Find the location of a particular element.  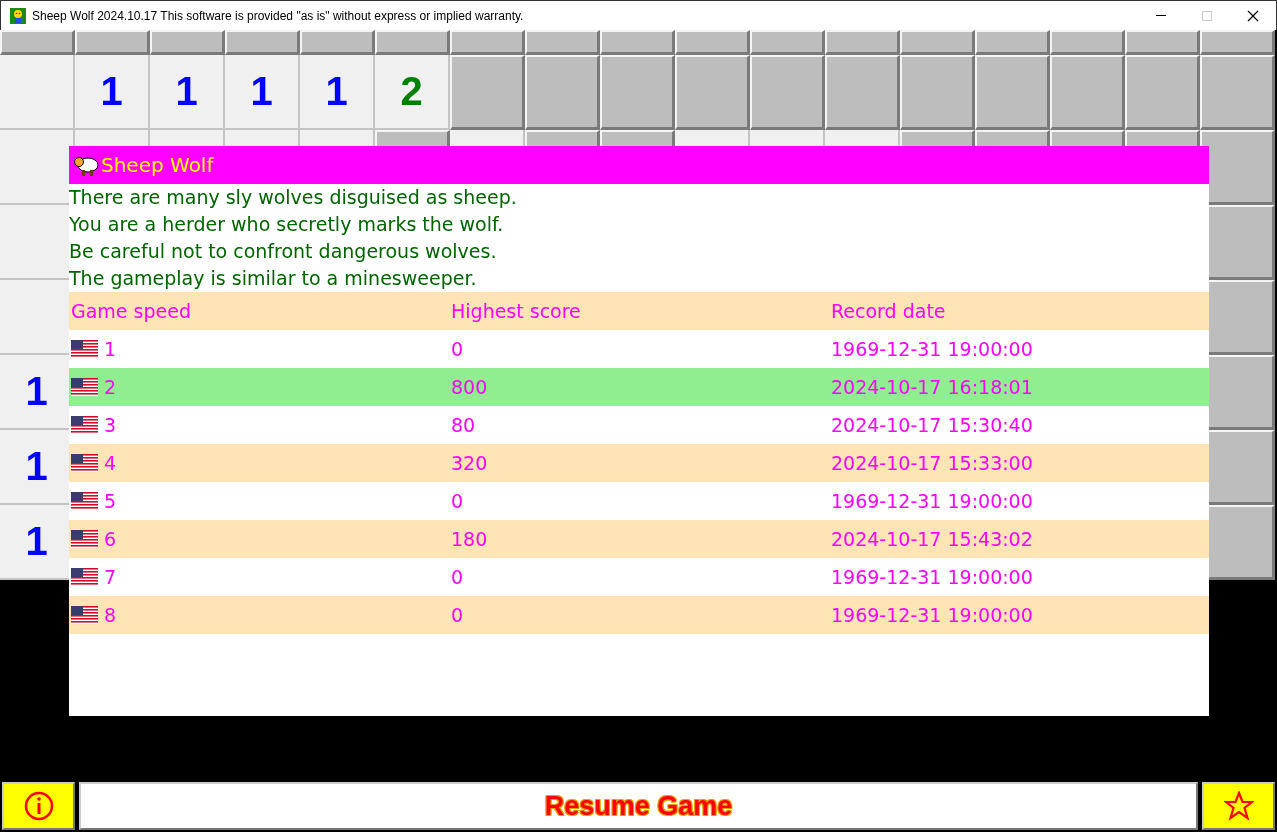

info-icon is located at coordinates (38, 806).